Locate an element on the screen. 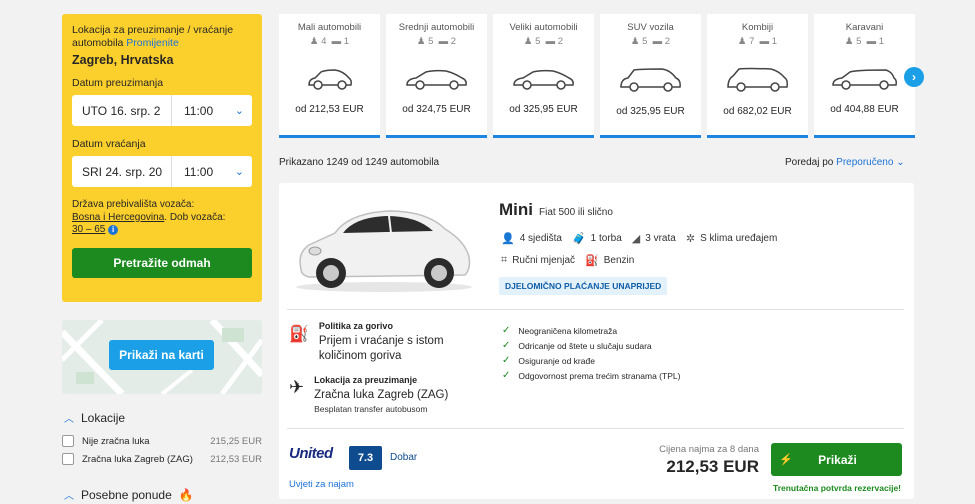  total-price: 212,53 EUR is located at coordinates (712, 466).